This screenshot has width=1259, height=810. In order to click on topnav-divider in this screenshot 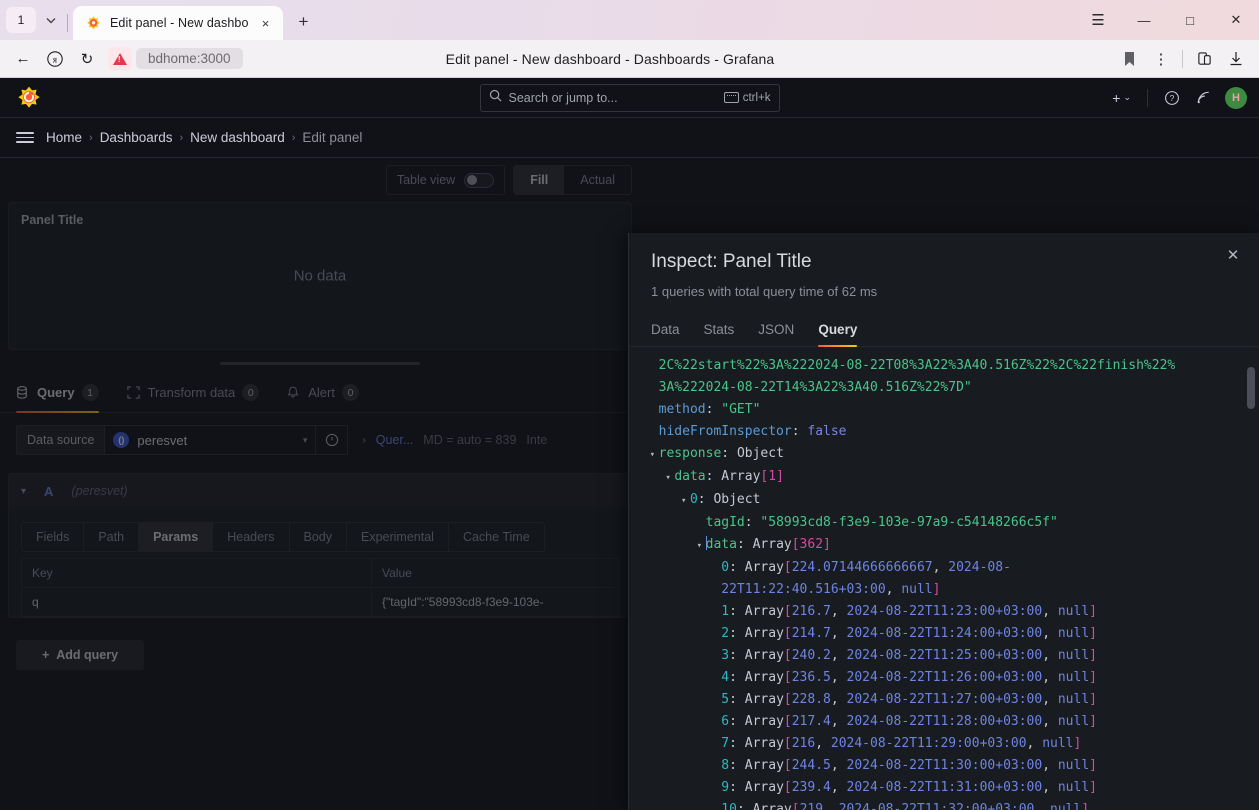, I will do `click(1147, 97)`.